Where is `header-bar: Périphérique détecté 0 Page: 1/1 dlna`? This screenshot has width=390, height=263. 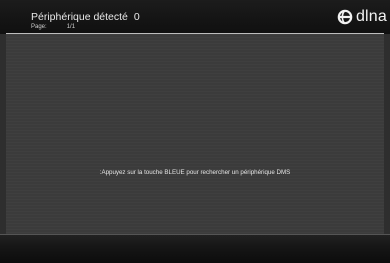 header-bar: Périphérique détecté 0 Page: 1/1 dlna is located at coordinates (195, 17).